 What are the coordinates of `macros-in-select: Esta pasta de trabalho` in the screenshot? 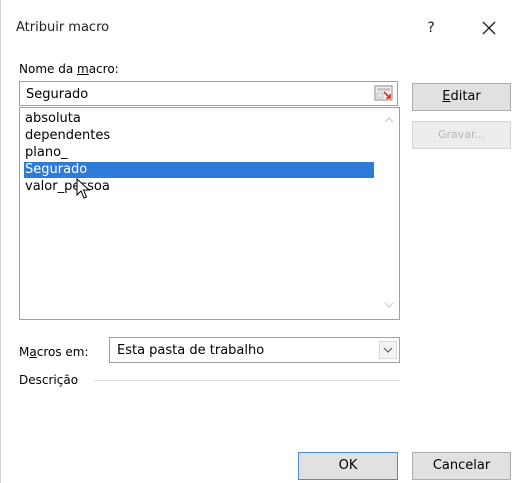 It's located at (254, 350).